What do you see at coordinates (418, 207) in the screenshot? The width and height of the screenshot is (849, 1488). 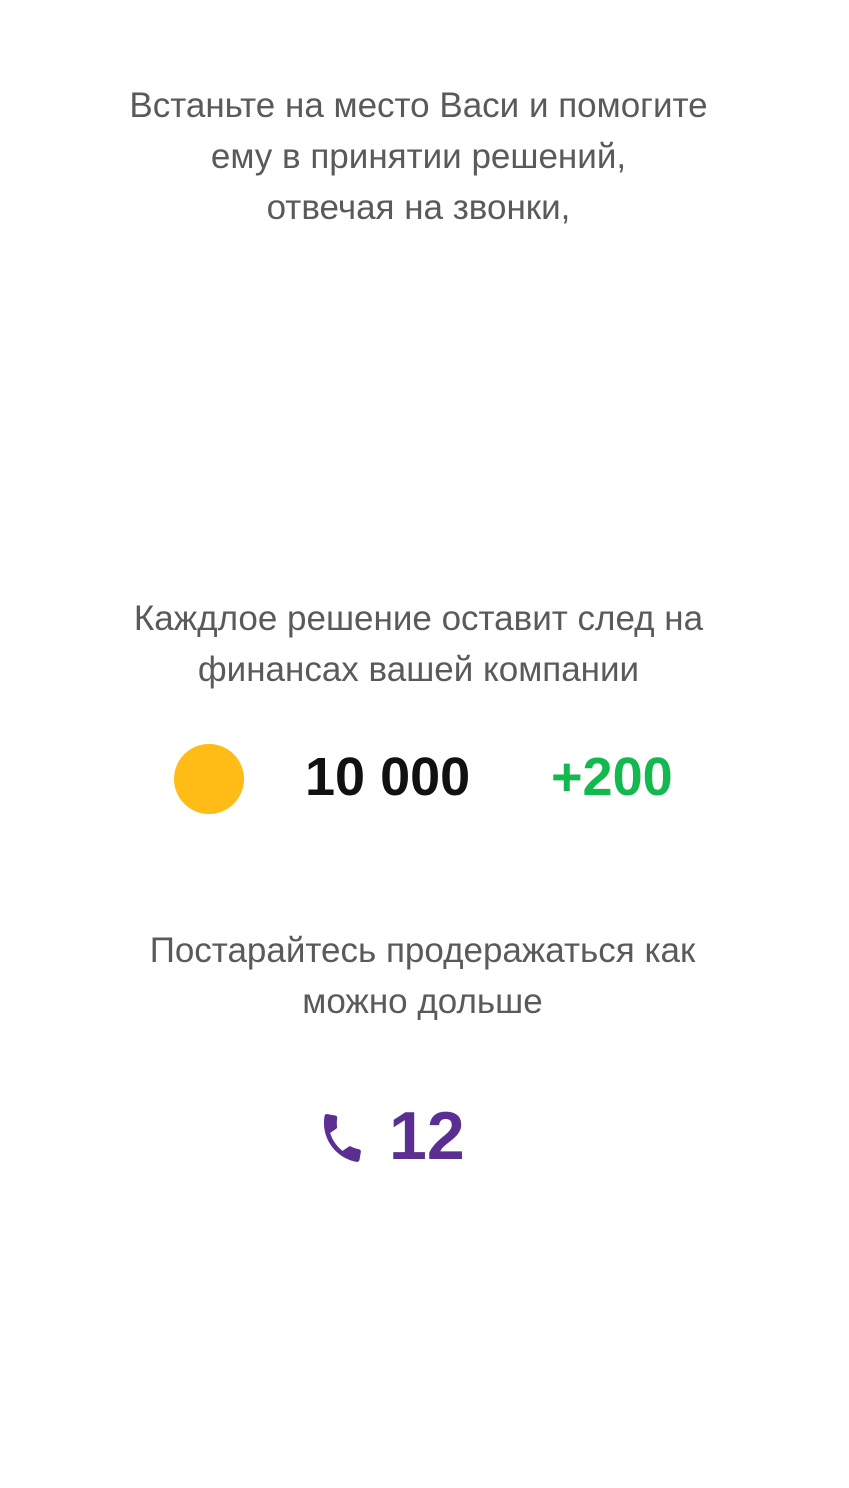 I see `intro-line-3: отвечая на звонки,` at bounding box center [418, 207].